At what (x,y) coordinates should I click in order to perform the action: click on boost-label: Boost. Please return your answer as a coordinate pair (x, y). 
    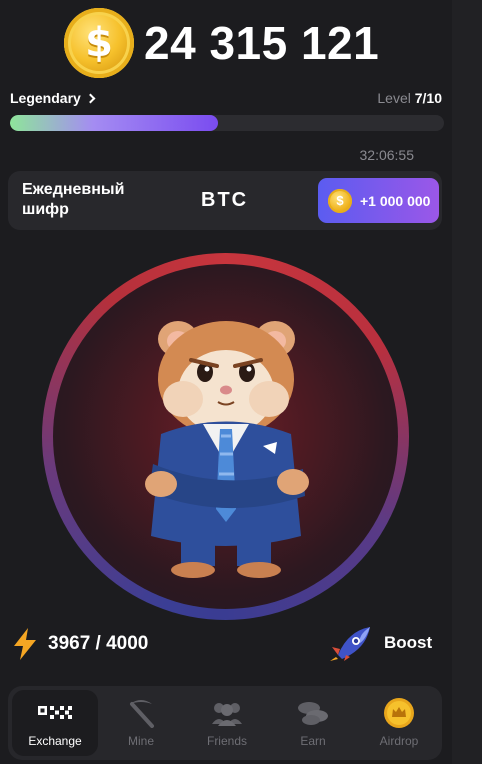
    Looking at the image, I should click on (408, 642).